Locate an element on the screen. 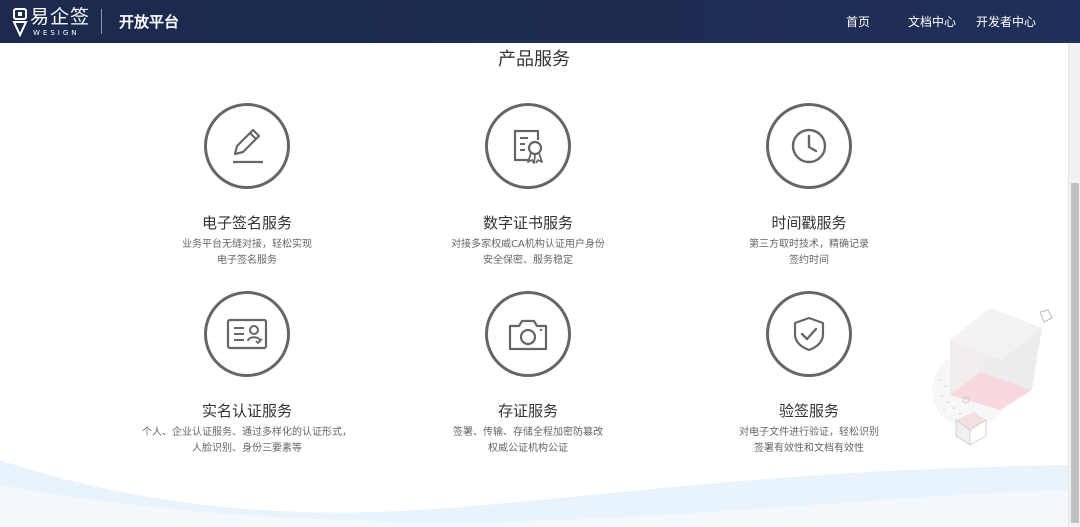 Image resolution: width=1080 pixels, height=527 pixels. shield-check-icon is located at coordinates (809, 334).